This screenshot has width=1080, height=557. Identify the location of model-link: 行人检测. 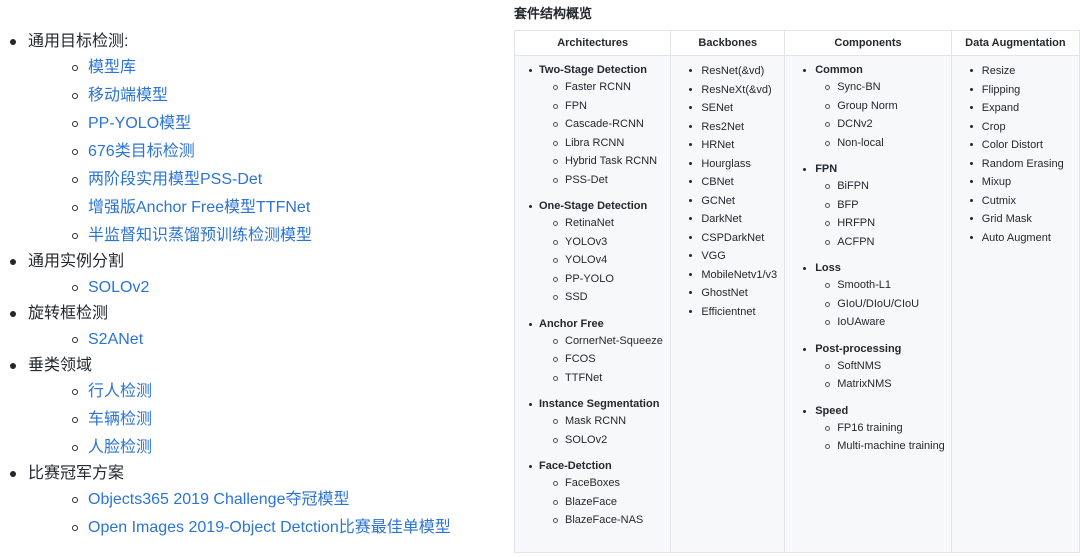
(120, 391).